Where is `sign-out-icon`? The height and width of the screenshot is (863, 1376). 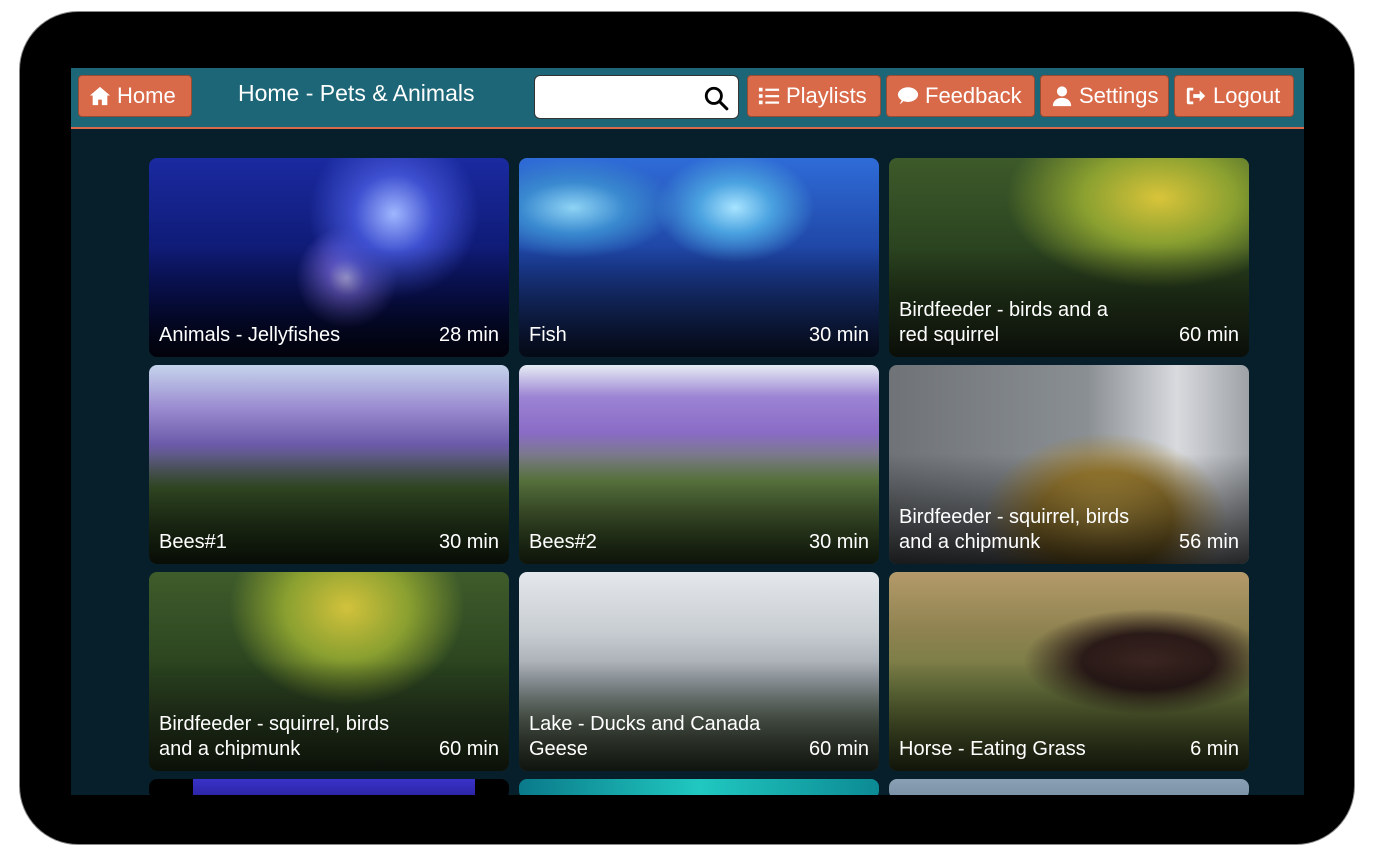 sign-out-icon is located at coordinates (1196, 96).